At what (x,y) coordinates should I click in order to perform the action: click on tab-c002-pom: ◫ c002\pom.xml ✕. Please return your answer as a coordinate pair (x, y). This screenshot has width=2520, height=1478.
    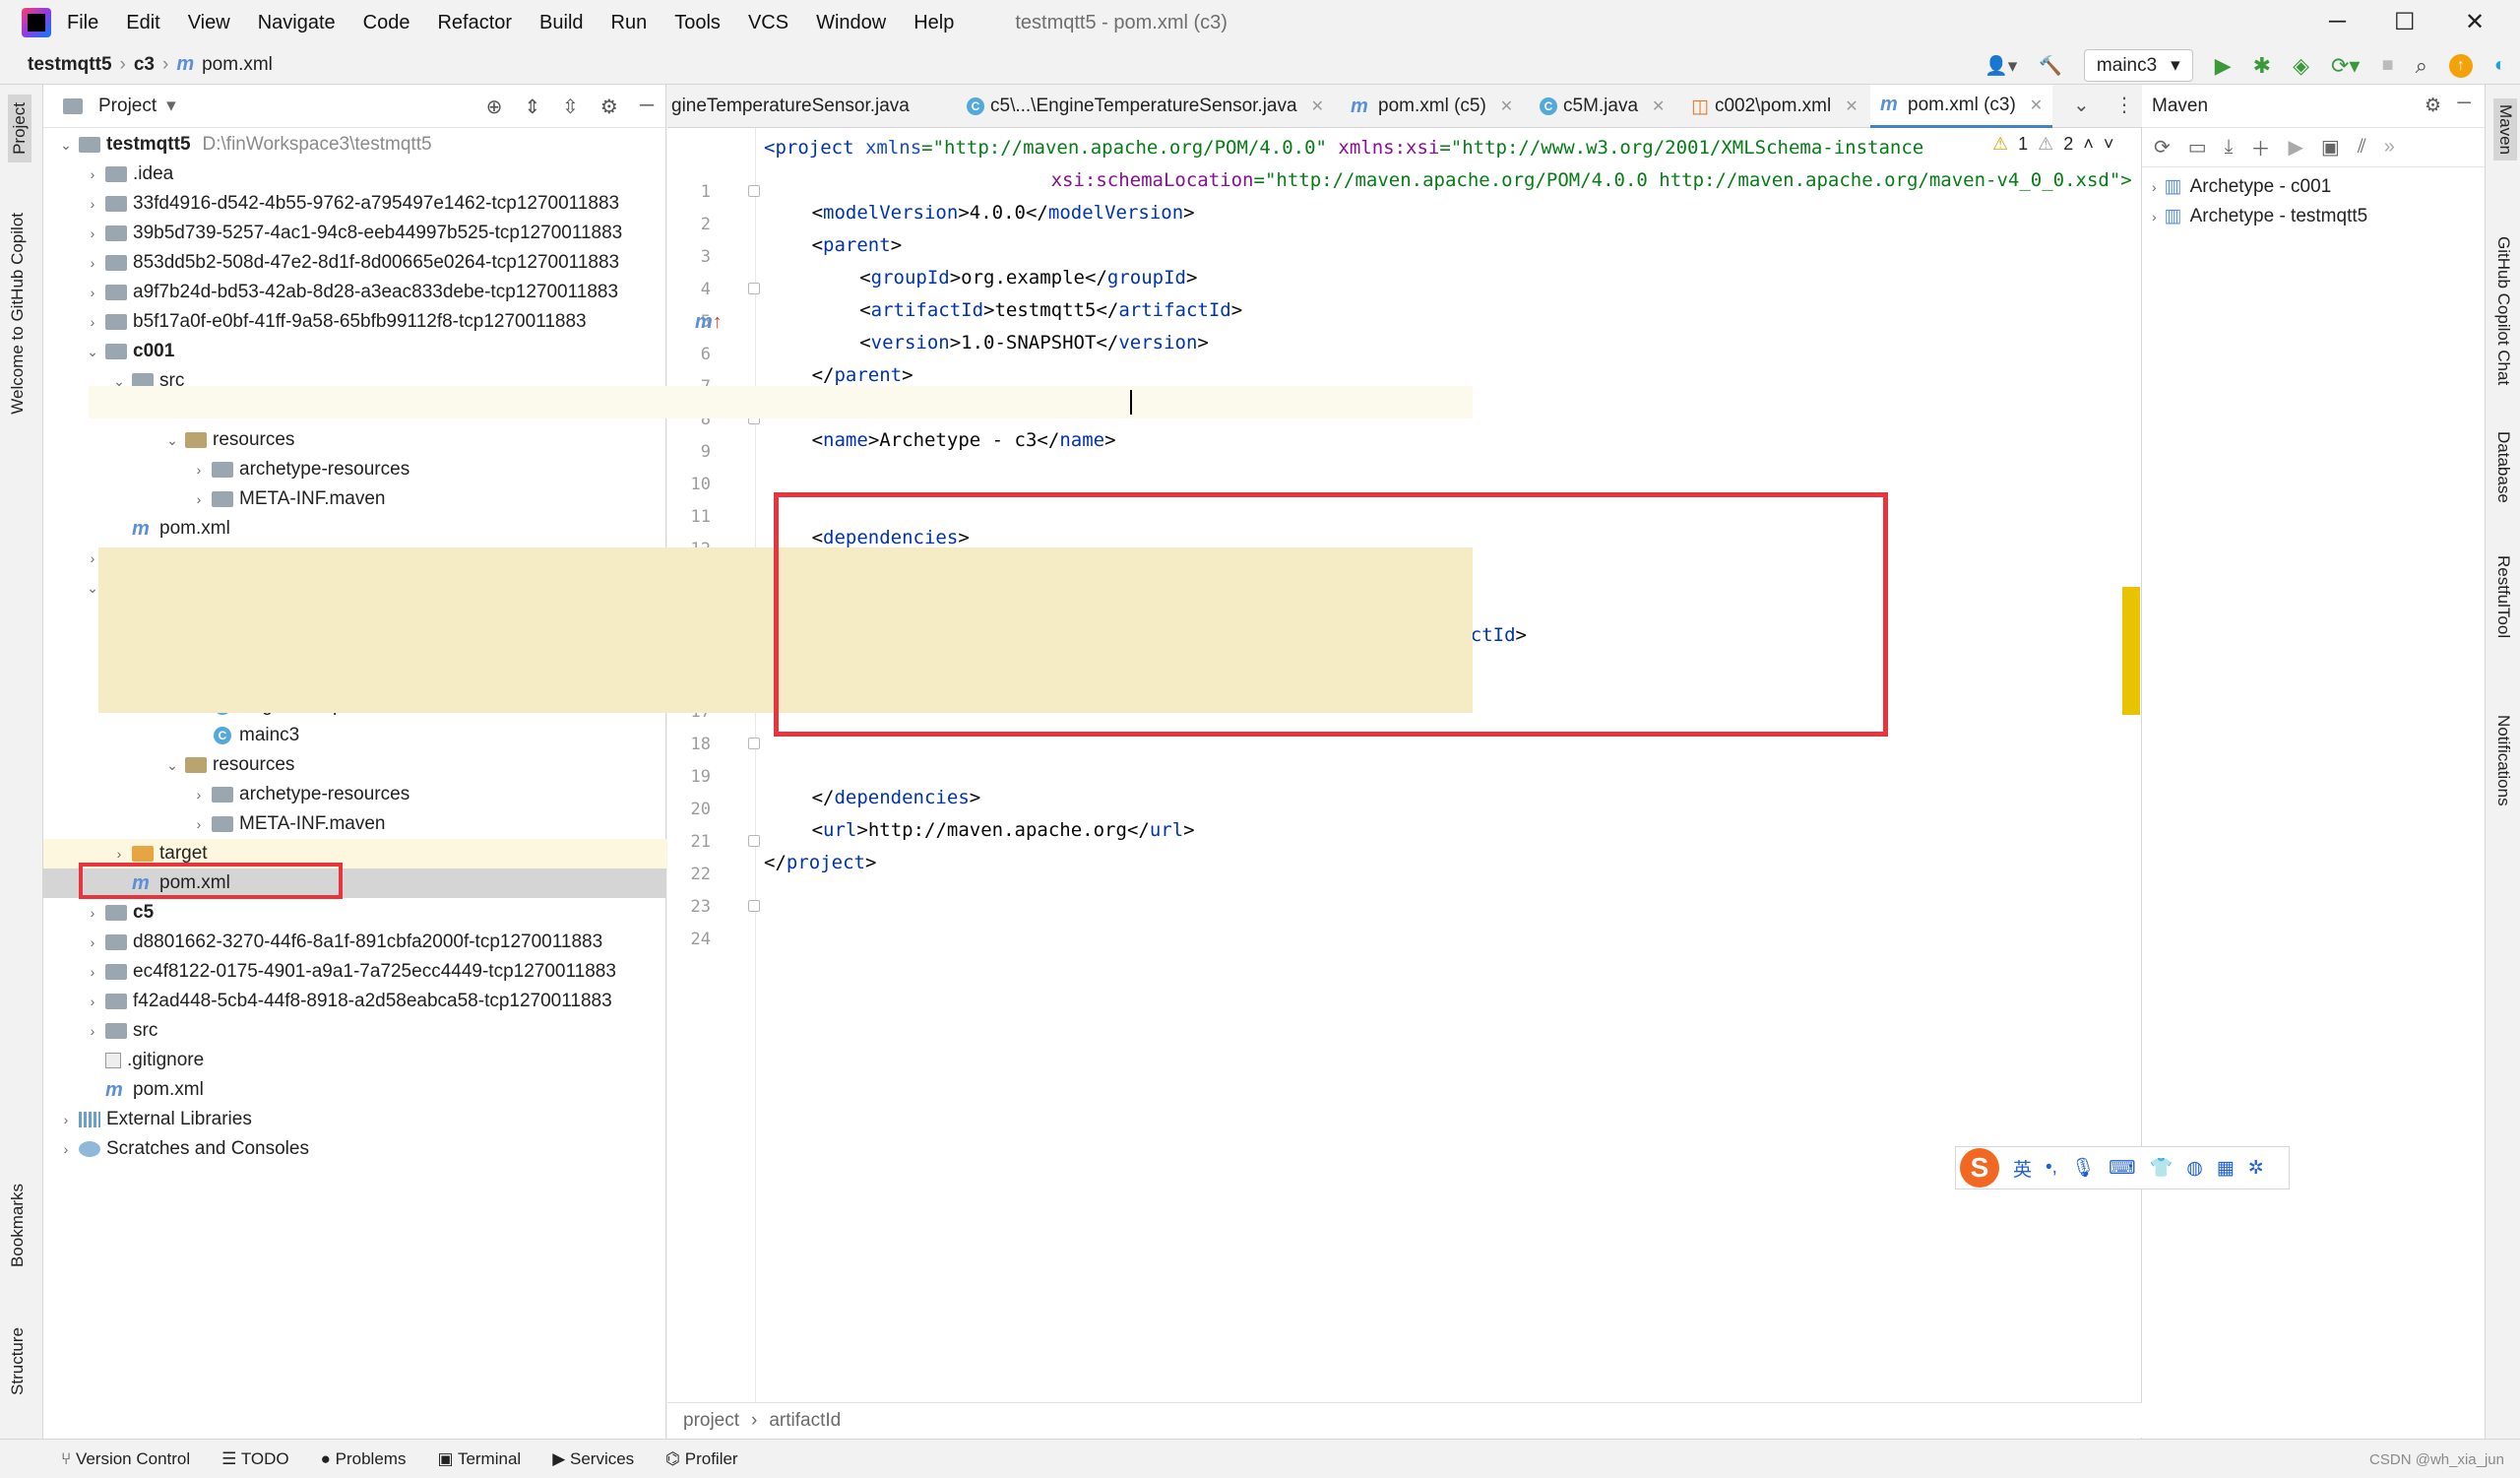
    Looking at the image, I should click on (1774, 106).